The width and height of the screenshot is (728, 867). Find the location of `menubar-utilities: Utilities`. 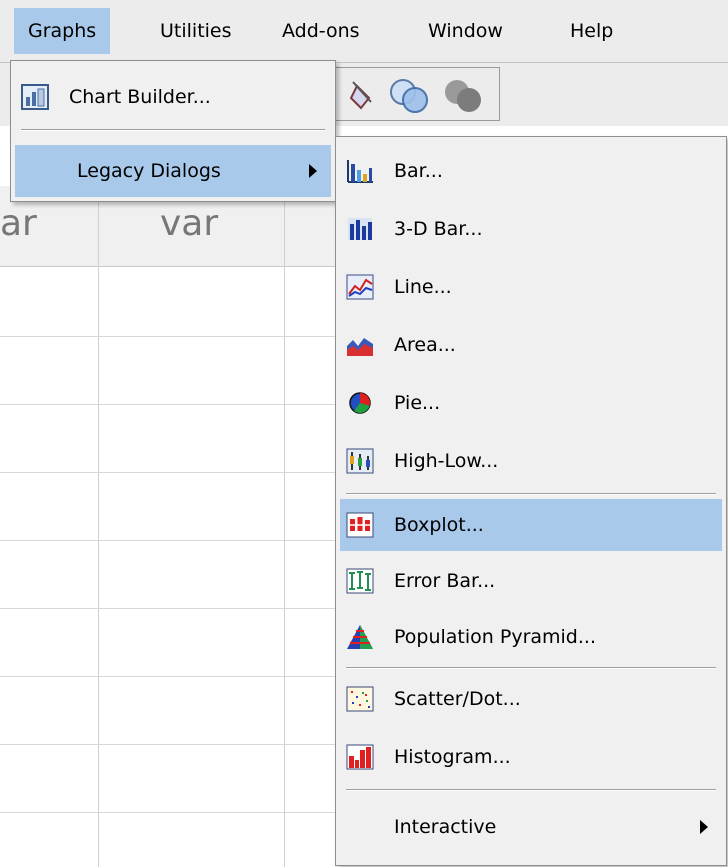

menubar-utilities: Utilities is located at coordinates (196, 31).